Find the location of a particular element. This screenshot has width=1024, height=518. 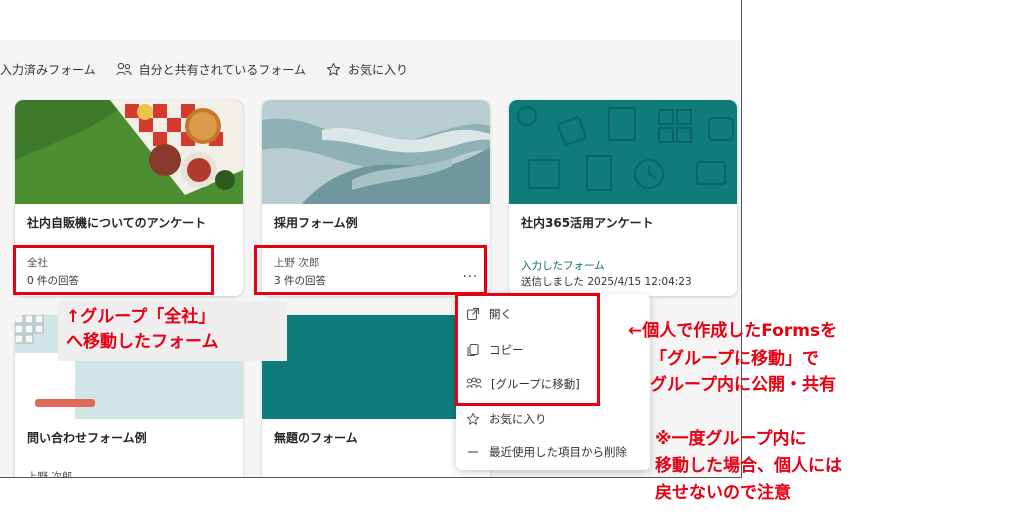

tab-filled-forms: 入力済みフォーム is located at coordinates (48, 69).